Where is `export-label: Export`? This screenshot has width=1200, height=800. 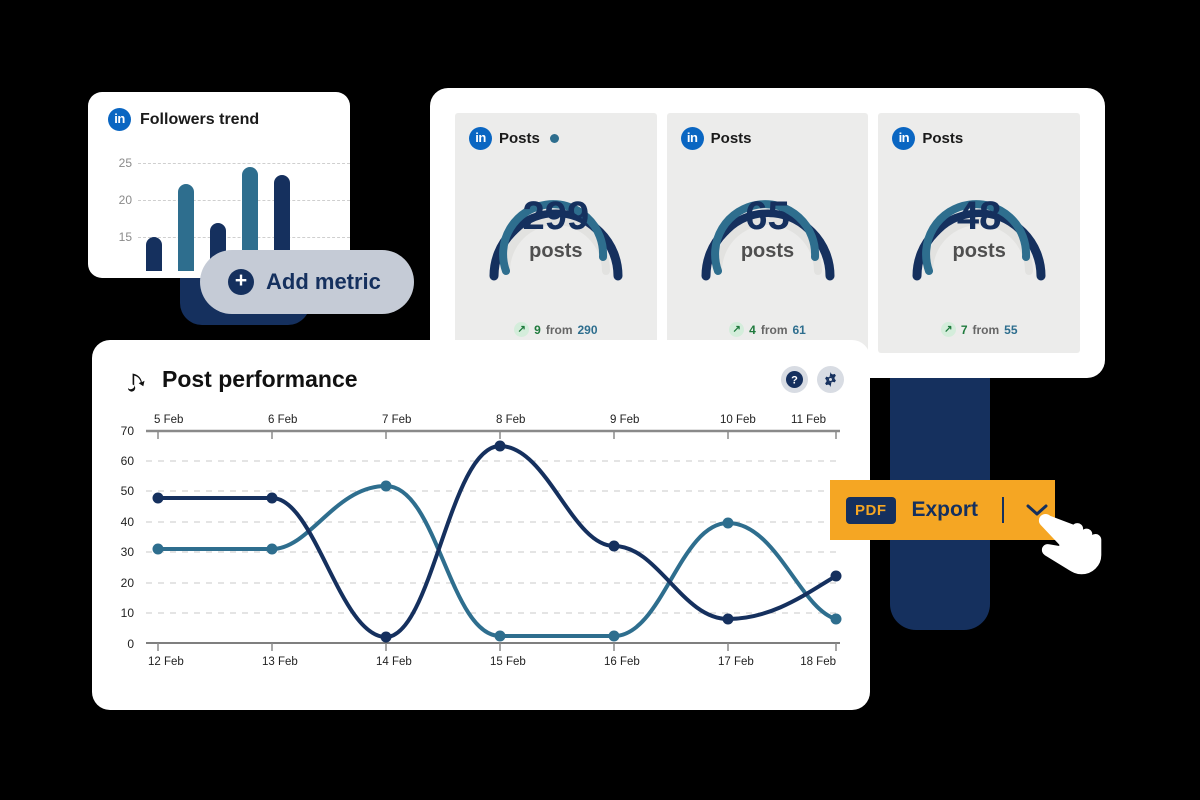
export-label: Export is located at coordinates (945, 509).